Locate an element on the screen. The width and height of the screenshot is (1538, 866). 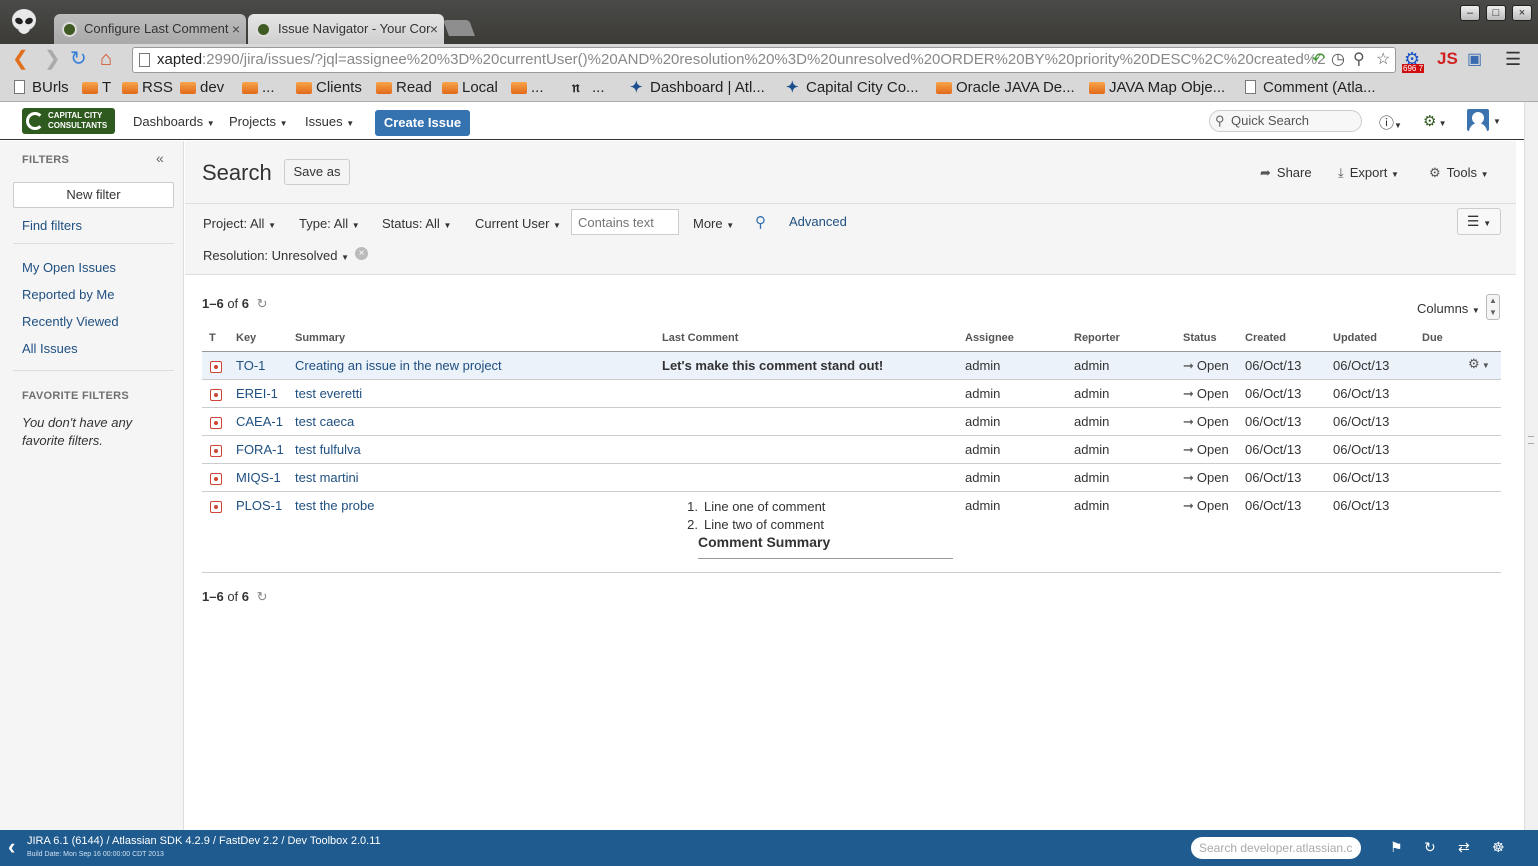
new-filter-button: New filter is located at coordinates (93, 195).